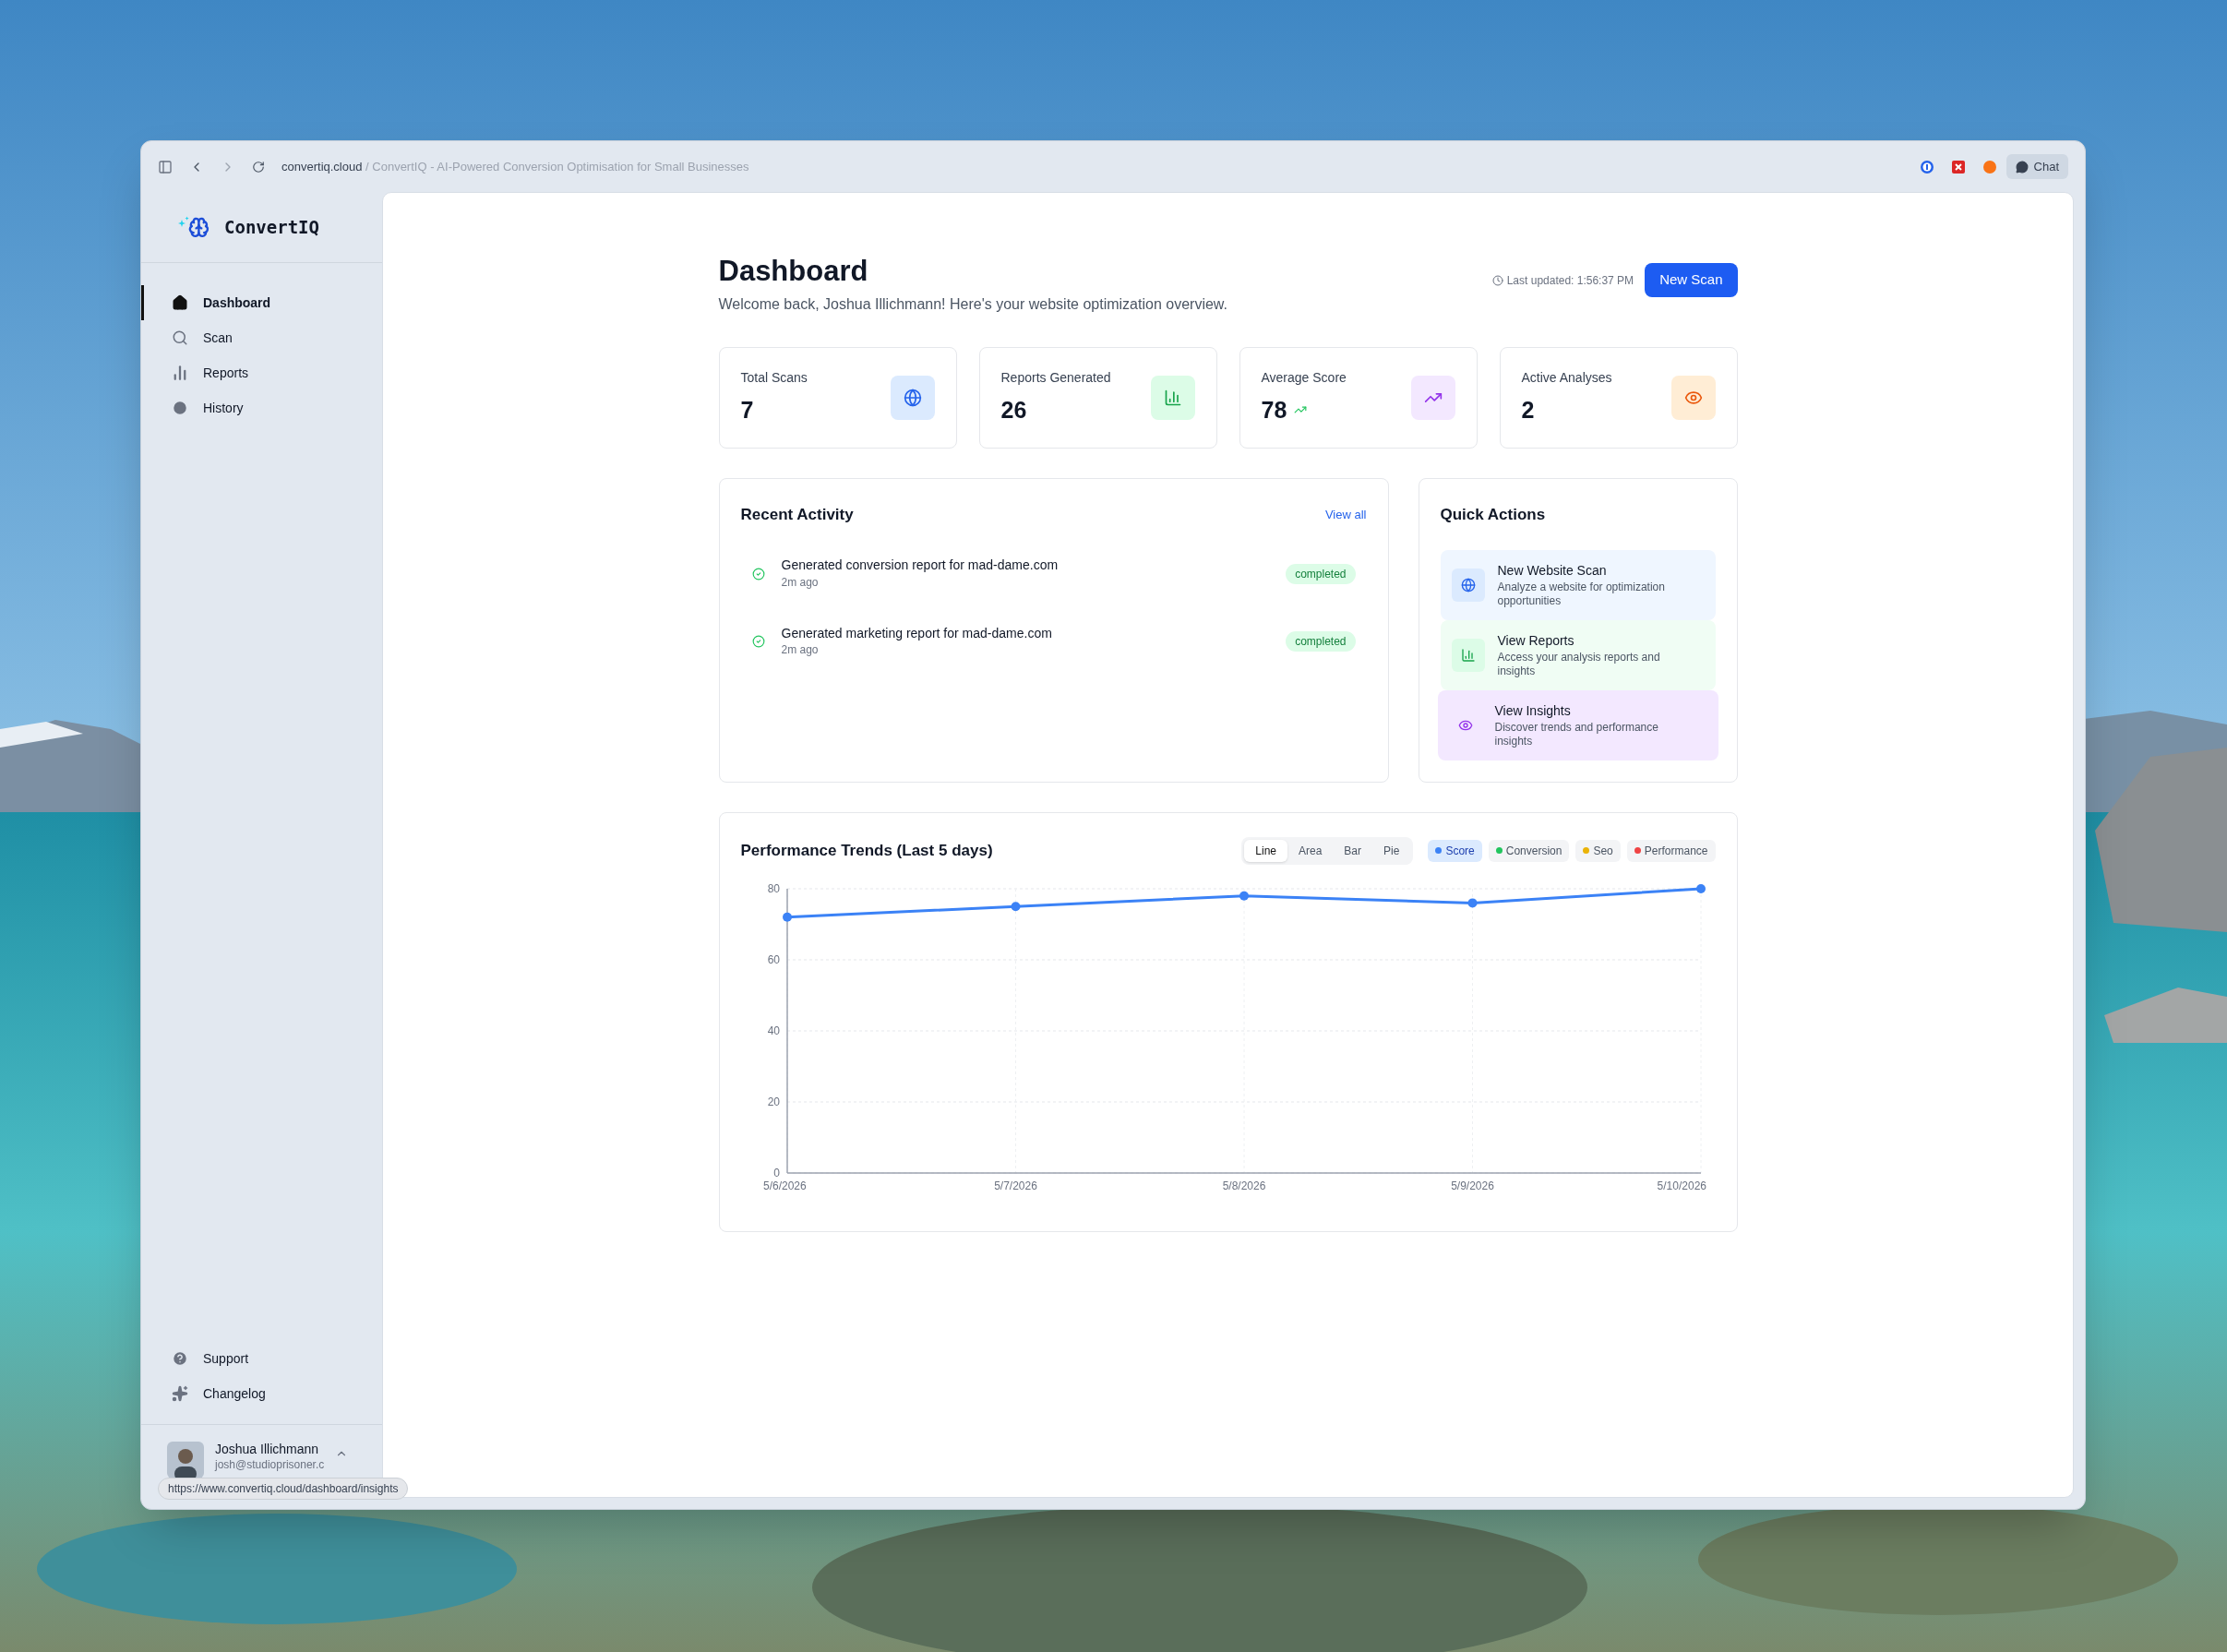  Describe the element at coordinates (1570, 281) in the screenshot. I see `last-updated-text: Last updated: 1:56:37 PM` at that location.